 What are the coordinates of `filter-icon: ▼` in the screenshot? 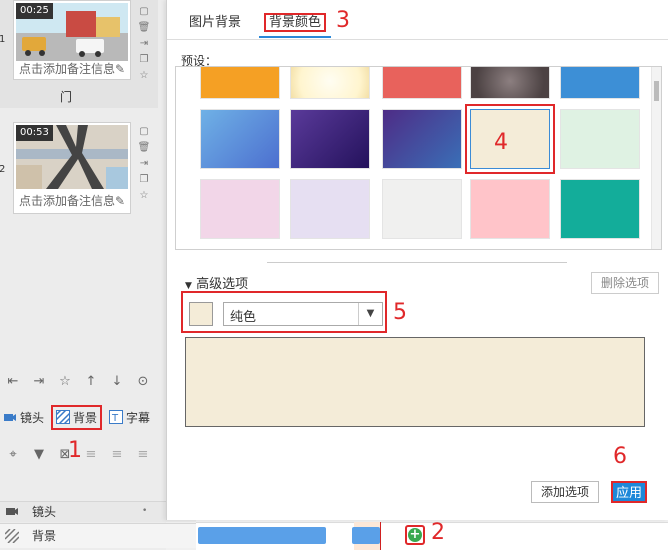 It's located at (39, 454).